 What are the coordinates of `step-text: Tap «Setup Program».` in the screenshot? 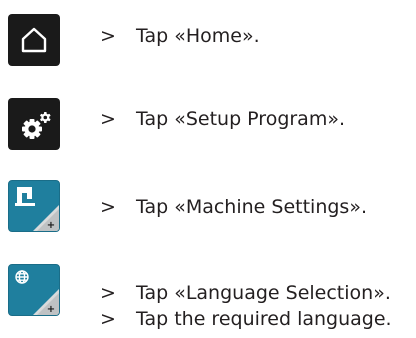 It's located at (240, 119).